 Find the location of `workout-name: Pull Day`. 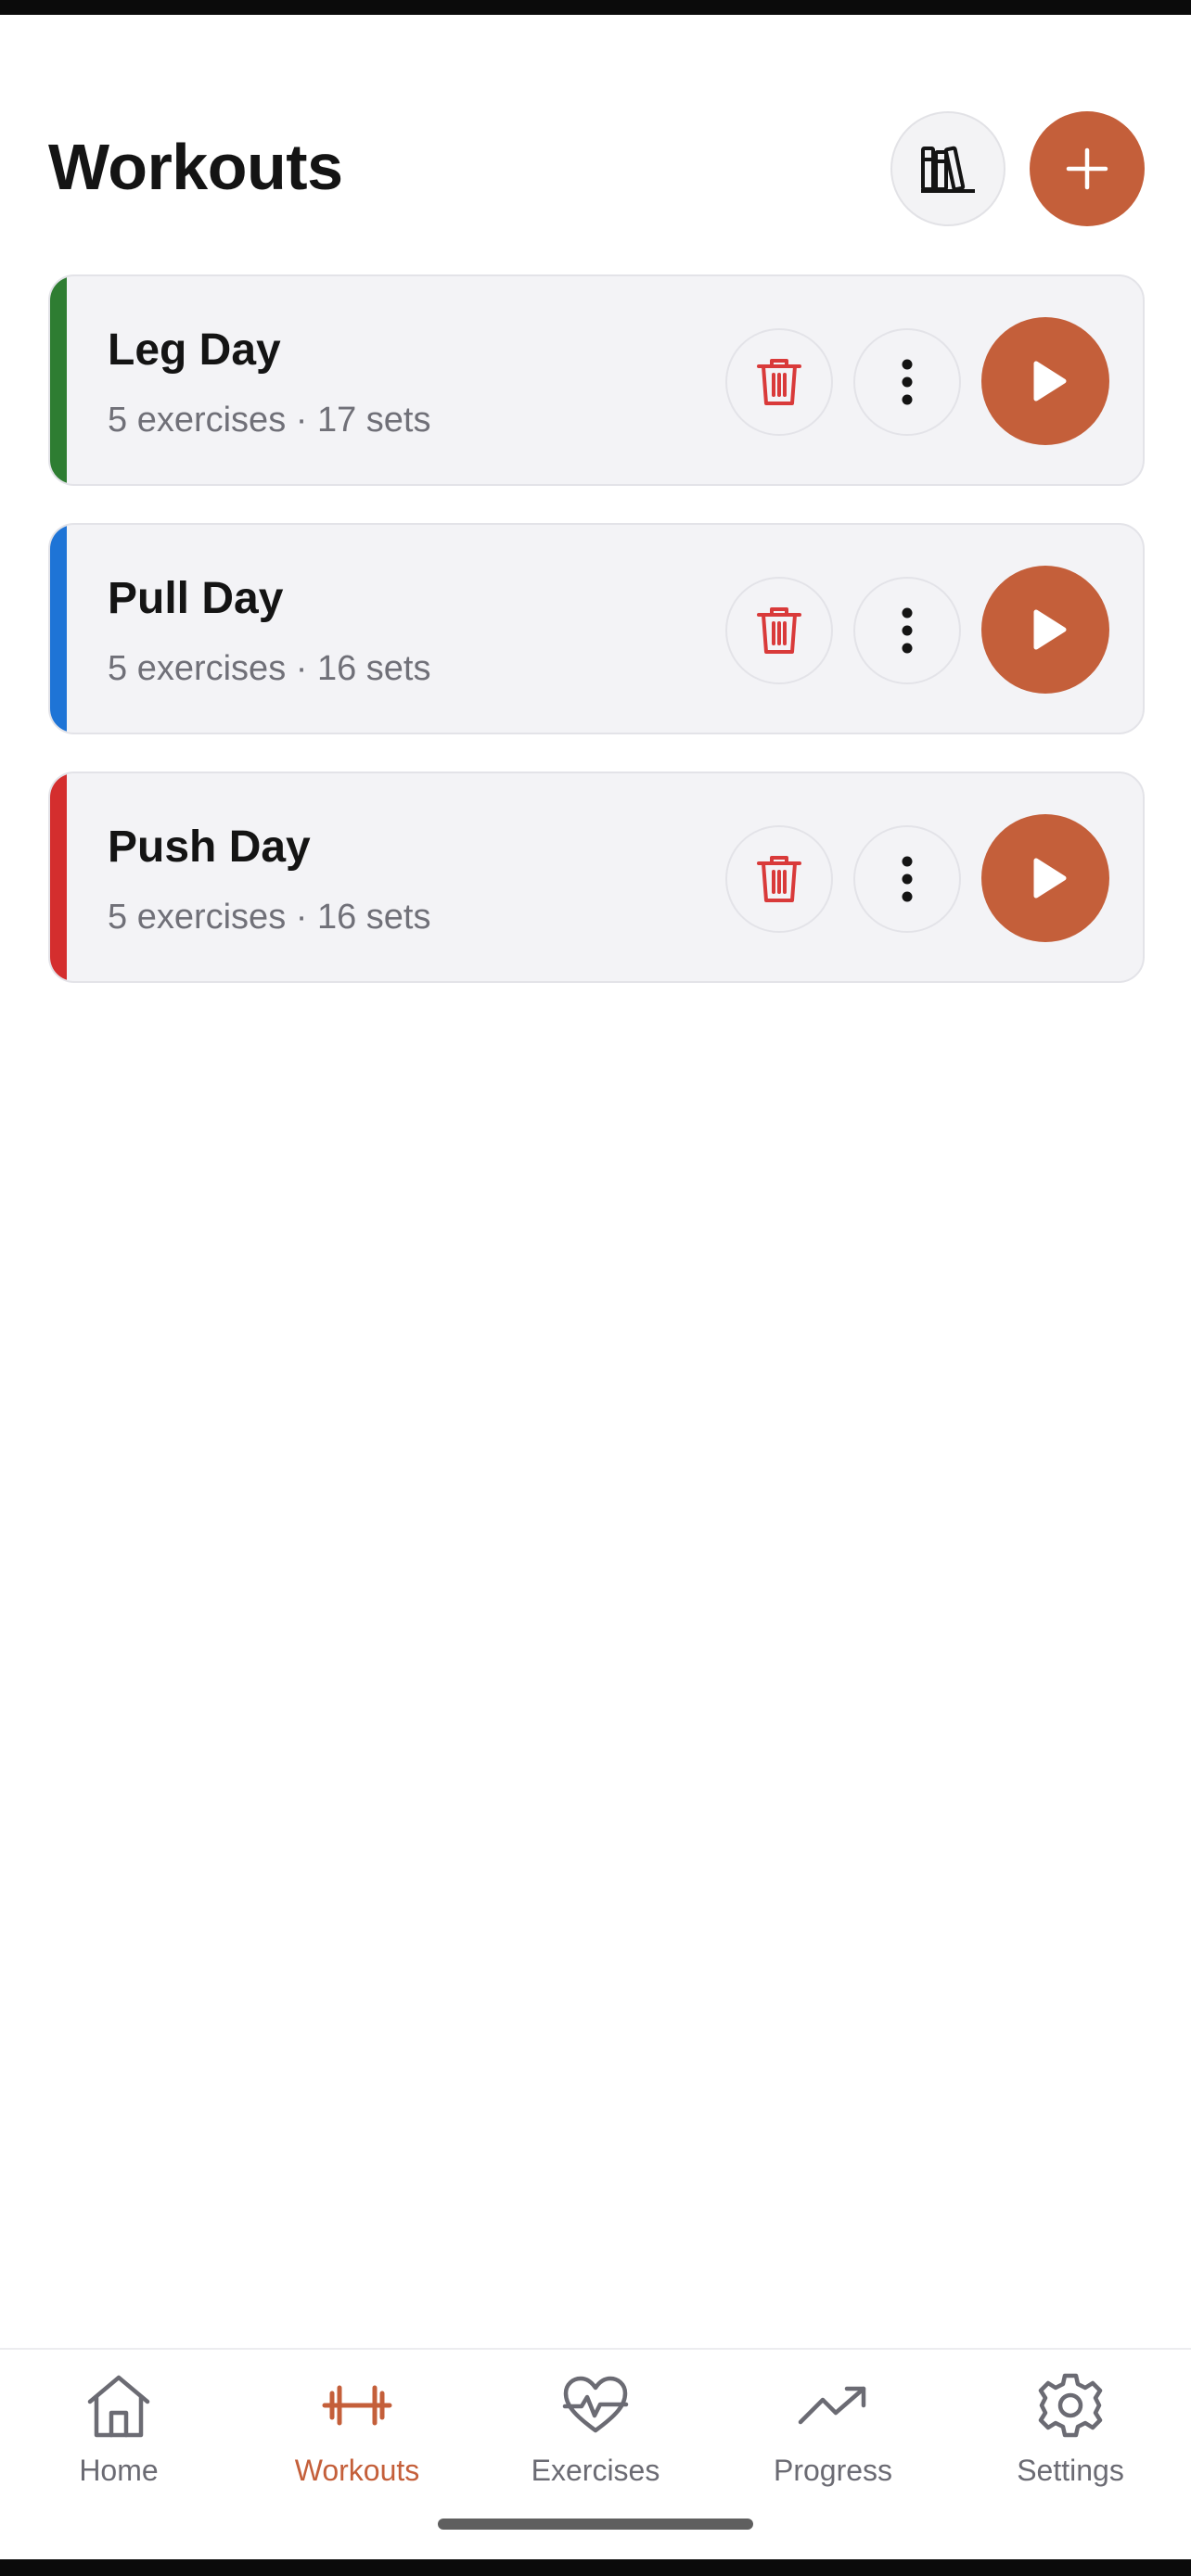

workout-name: Pull Day is located at coordinates (196, 598).